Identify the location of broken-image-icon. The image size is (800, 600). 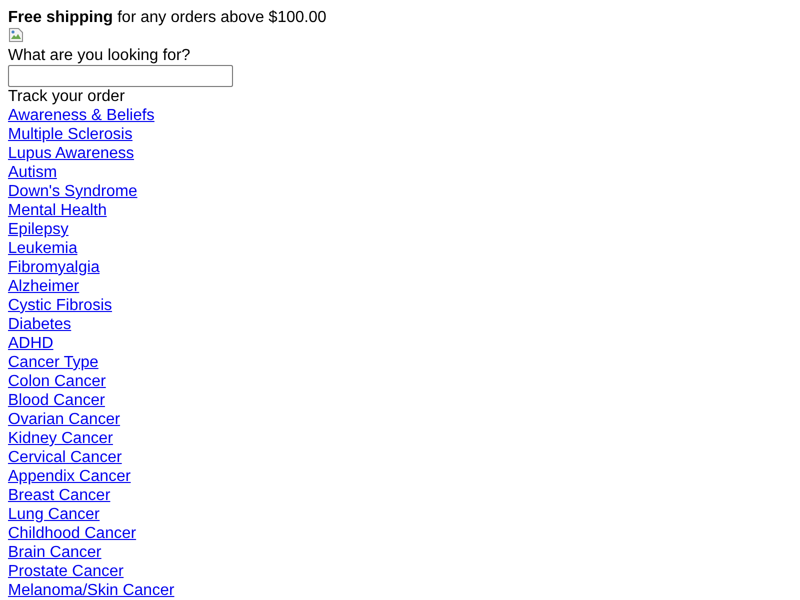
(16, 35).